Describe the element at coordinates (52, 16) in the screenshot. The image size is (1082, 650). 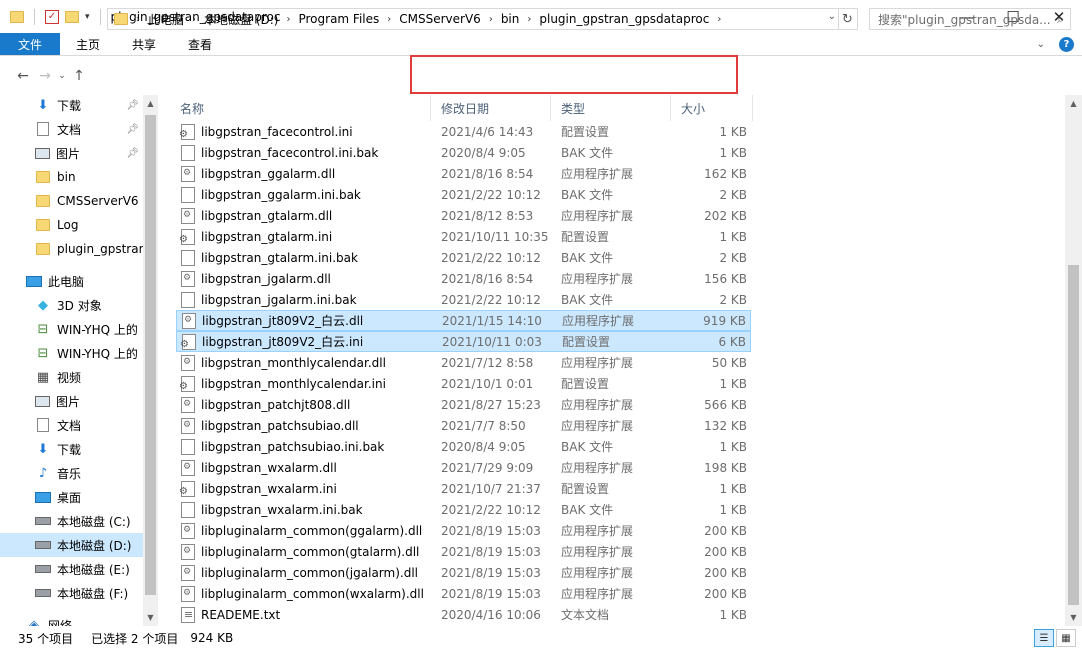
I see `properties-icon: ✓` at that location.